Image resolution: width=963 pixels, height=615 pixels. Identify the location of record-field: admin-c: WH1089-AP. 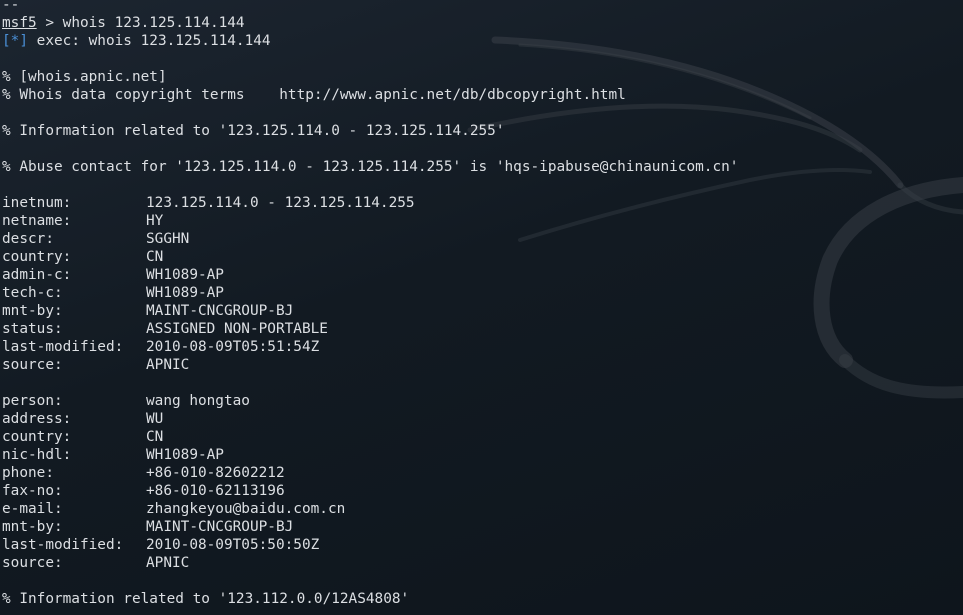
(370, 275).